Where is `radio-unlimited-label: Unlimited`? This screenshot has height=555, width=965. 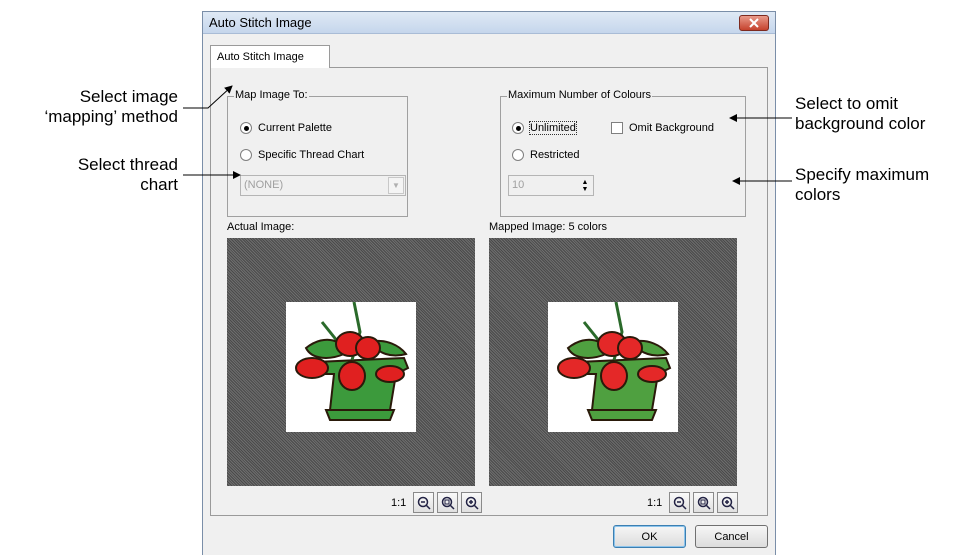
radio-unlimited-label: Unlimited is located at coordinates (553, 128).